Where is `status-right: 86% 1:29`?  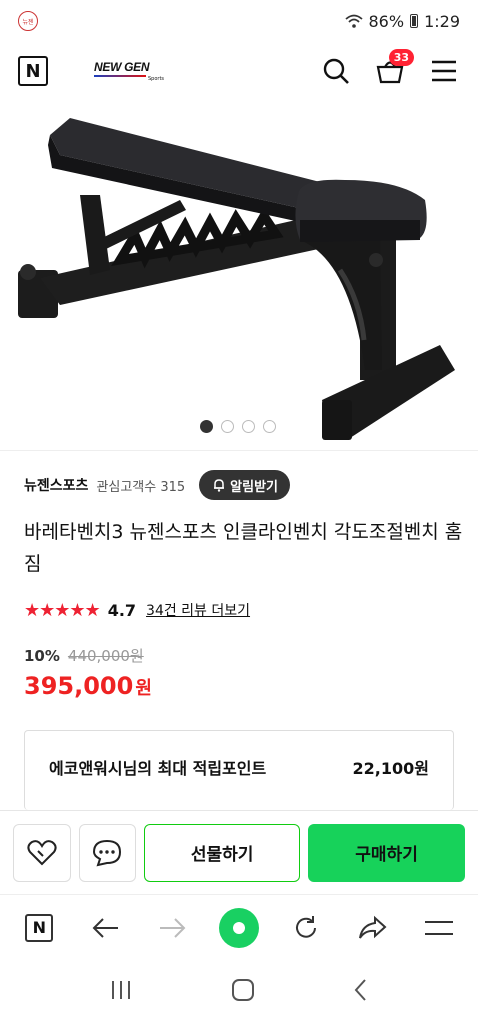 status-right: 86% 1:29 is located at coordinates (402, 21).